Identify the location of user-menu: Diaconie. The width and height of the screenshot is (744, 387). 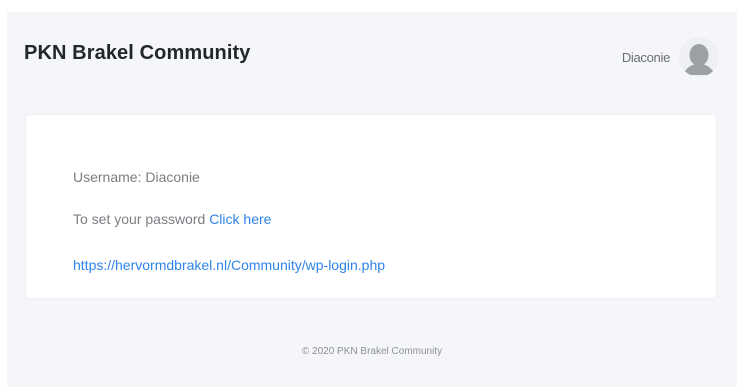
(670, 57).